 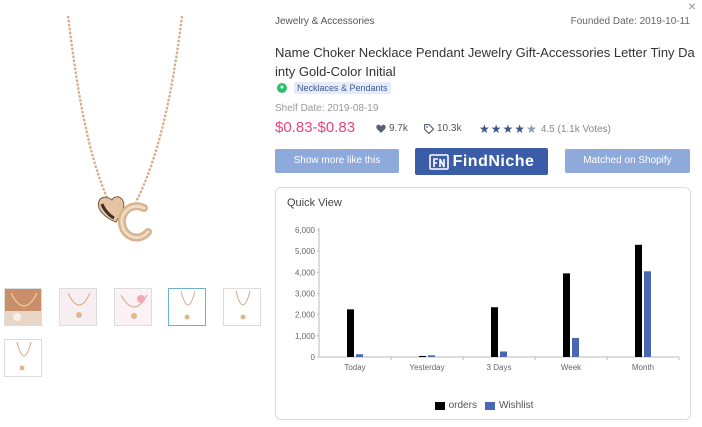 I want to click on x-tick-label: Today, so click(x=354, y=367).